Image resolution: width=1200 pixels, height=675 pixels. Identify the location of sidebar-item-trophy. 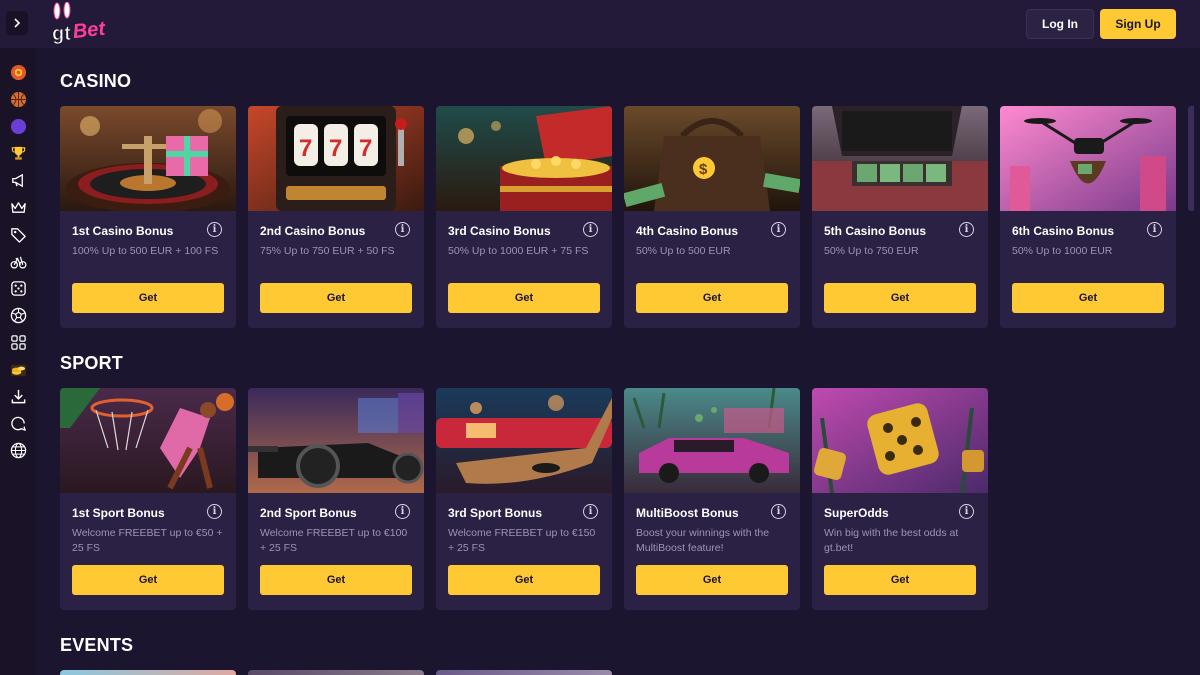
(18, 153).